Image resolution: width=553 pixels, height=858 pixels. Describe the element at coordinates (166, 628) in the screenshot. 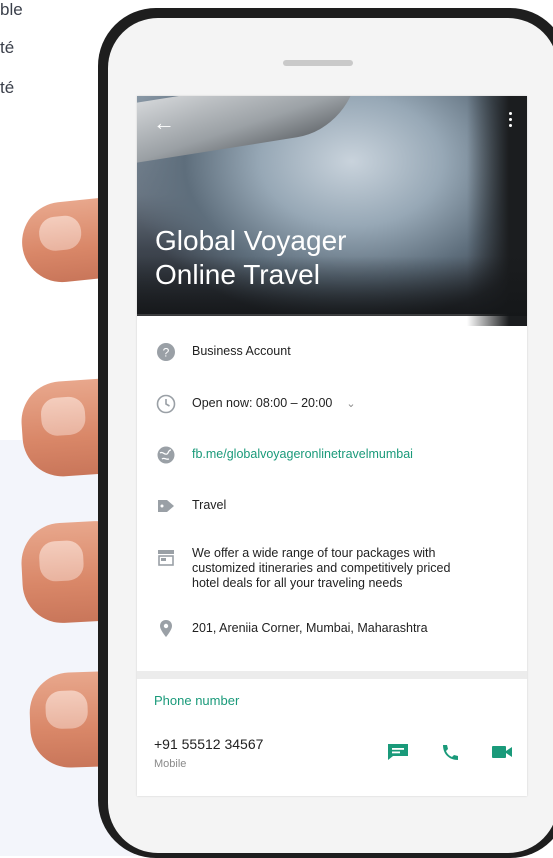

I see `location-pin-icon` at that location.